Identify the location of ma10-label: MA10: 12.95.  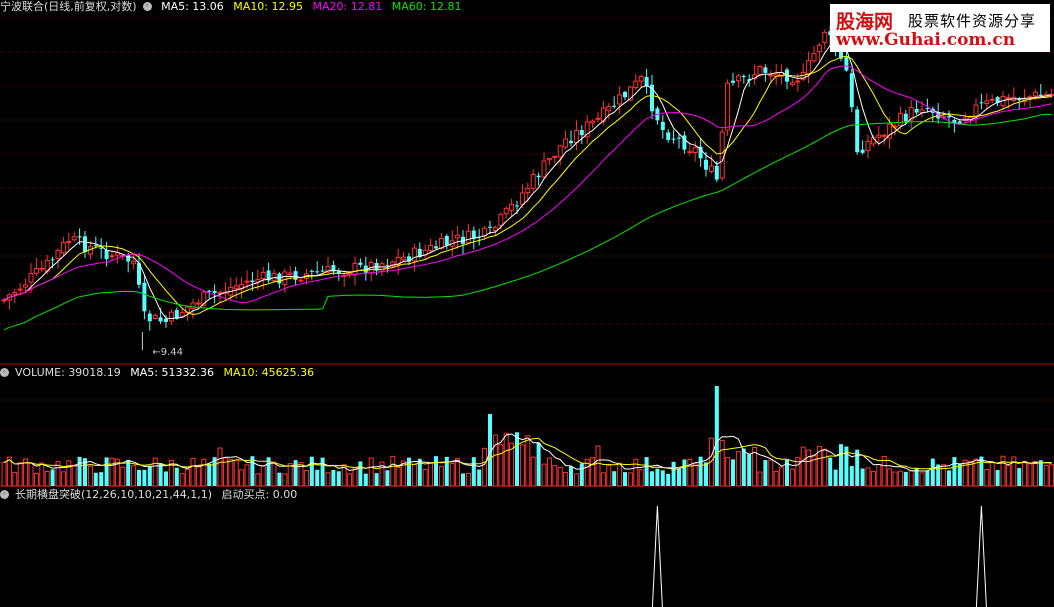
(268, 6).